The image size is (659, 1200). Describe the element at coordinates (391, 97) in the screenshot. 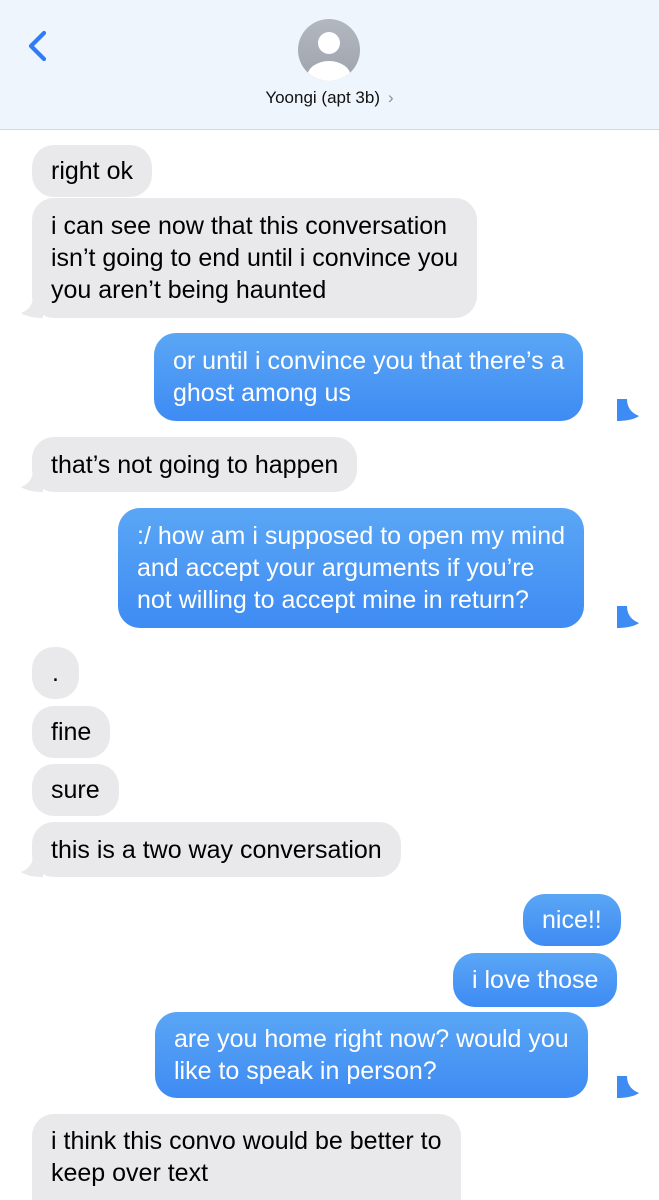

I see `chevron-right-icon: ›` at that location.